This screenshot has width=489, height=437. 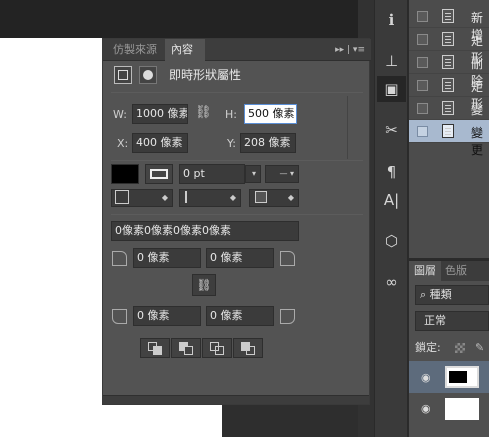 What do you see at coordinates (449, 115) in the screenshot?
I see `history-item: 變更` at bounding box center [449, 115].